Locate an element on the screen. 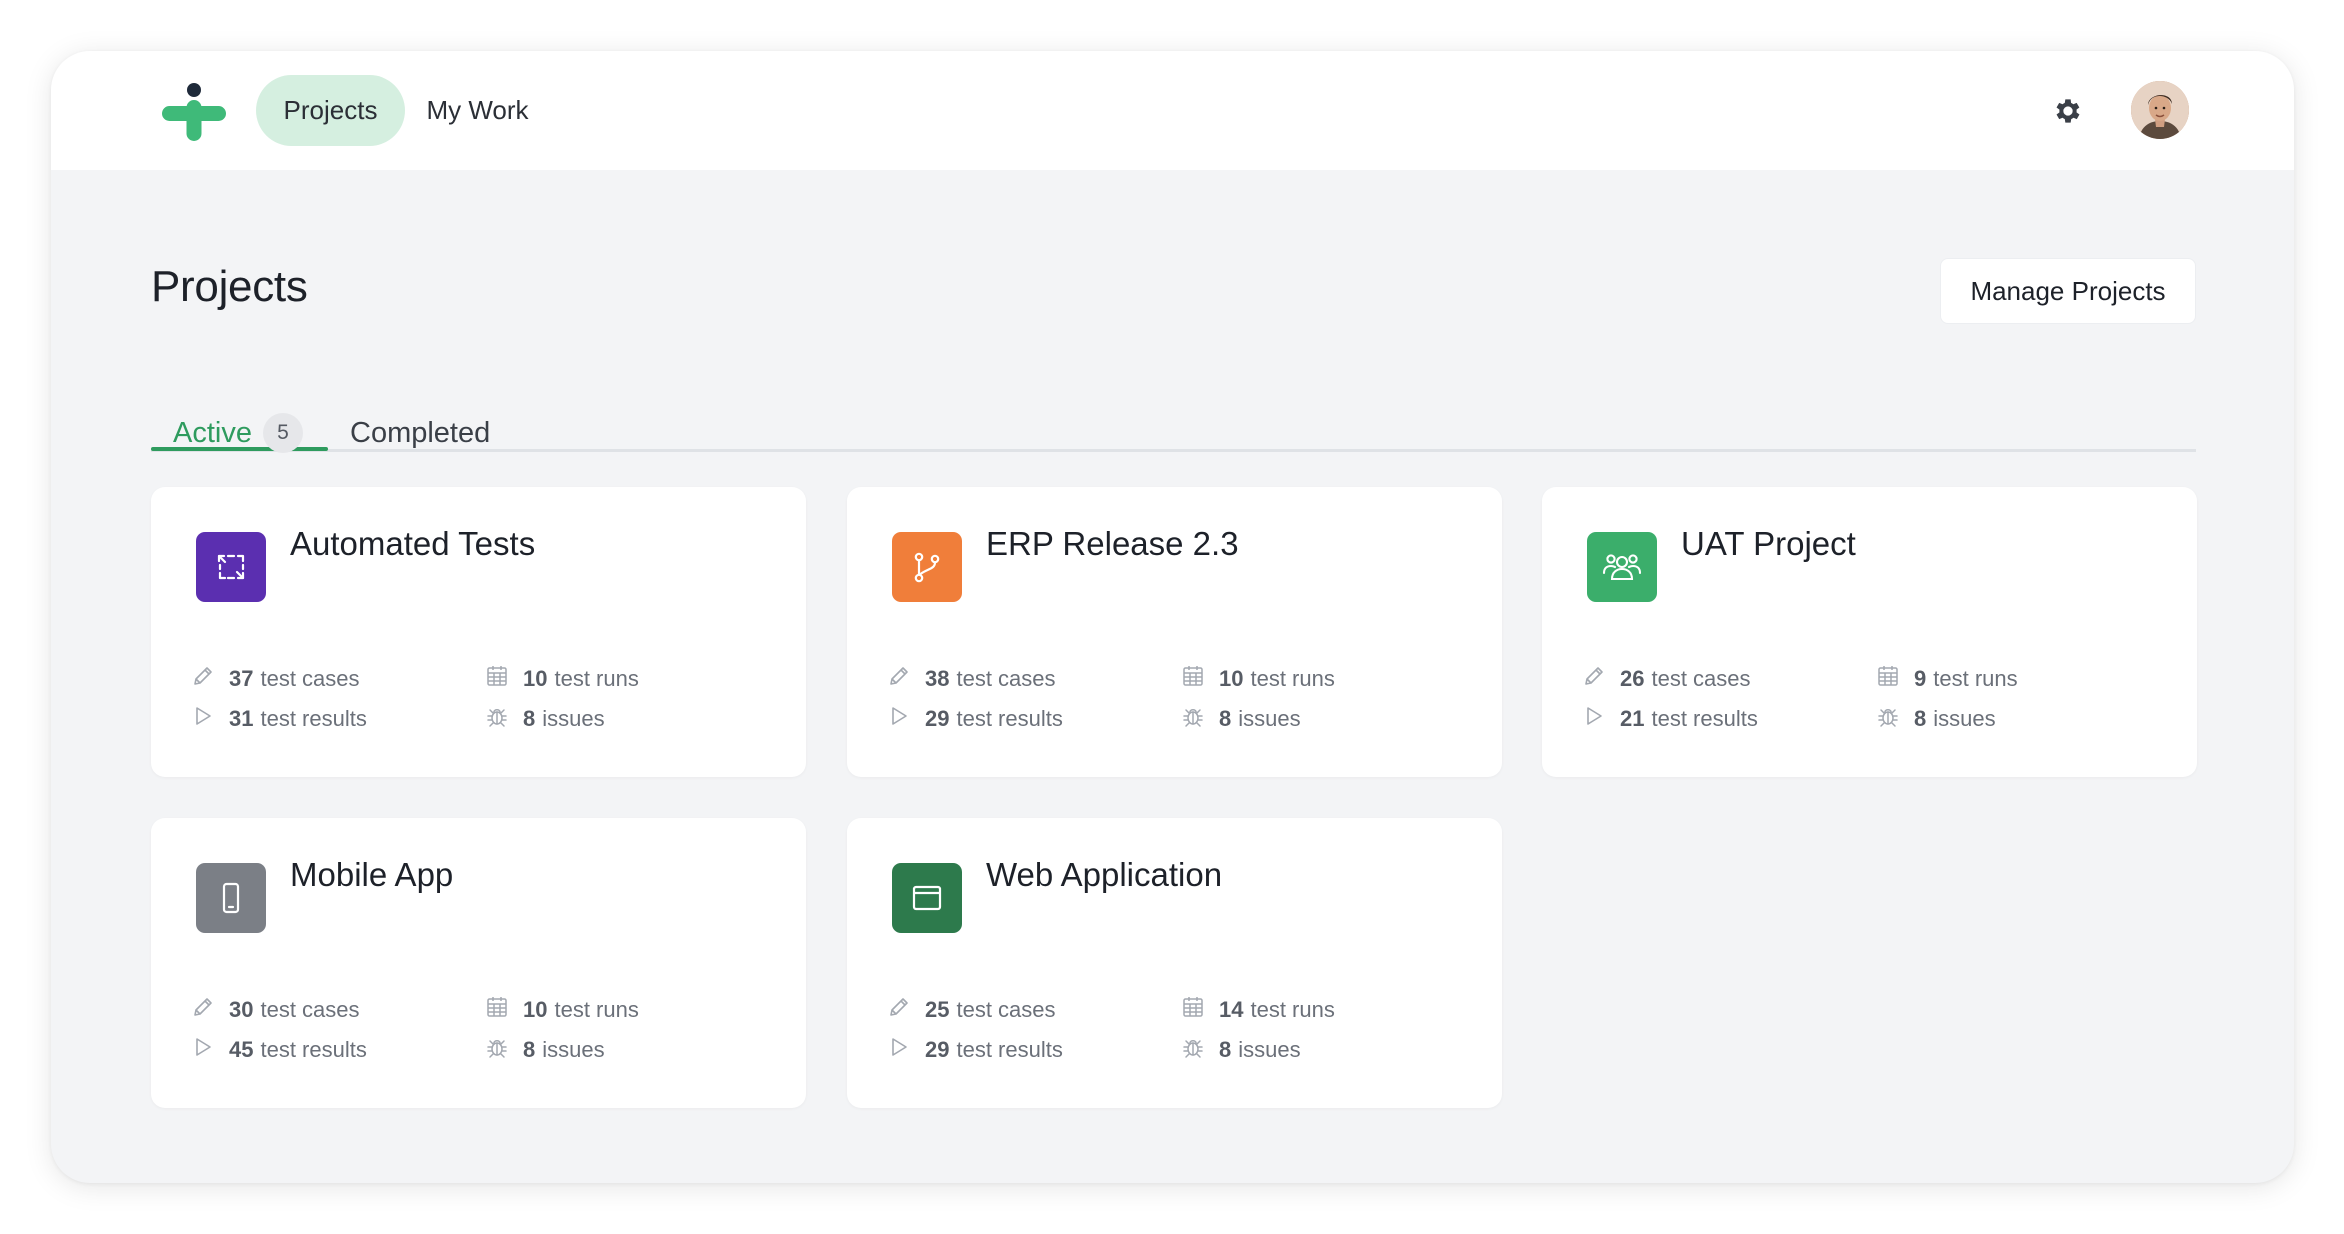 The height and width of the screenshot is (1234, 2344). test-runs-stat: 14 test runs is located at coordinates (1258, 1010).